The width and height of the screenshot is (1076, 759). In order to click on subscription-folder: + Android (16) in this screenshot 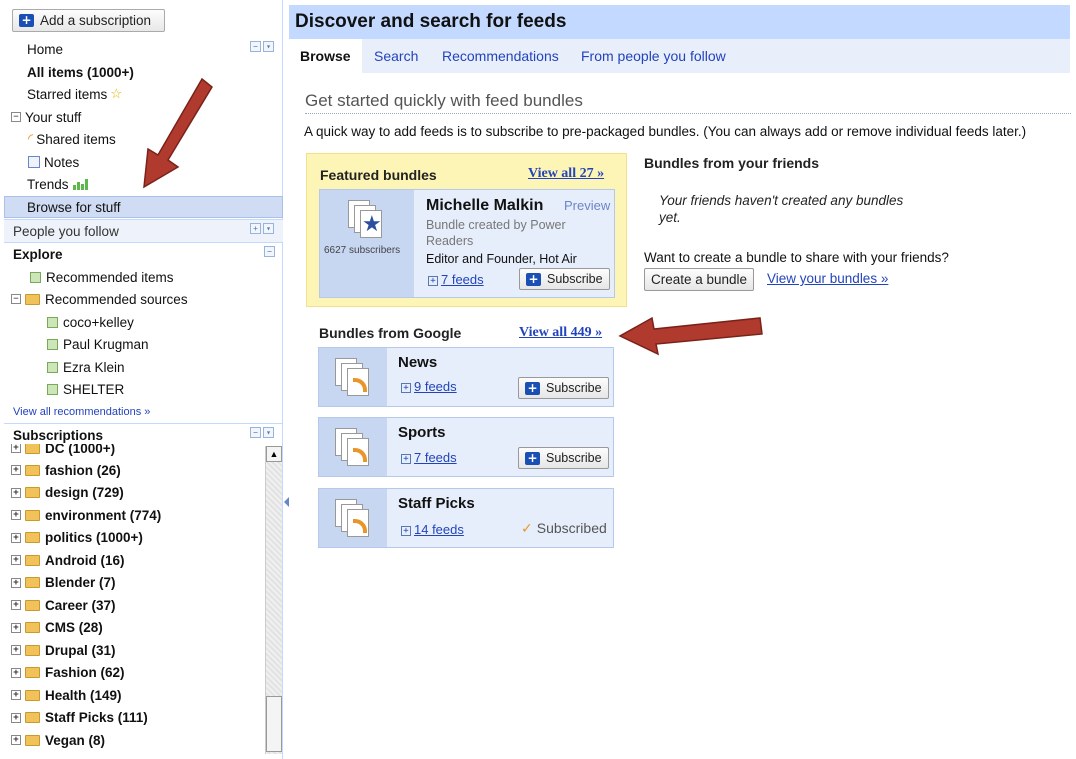, I will do `click(68, 560)`.